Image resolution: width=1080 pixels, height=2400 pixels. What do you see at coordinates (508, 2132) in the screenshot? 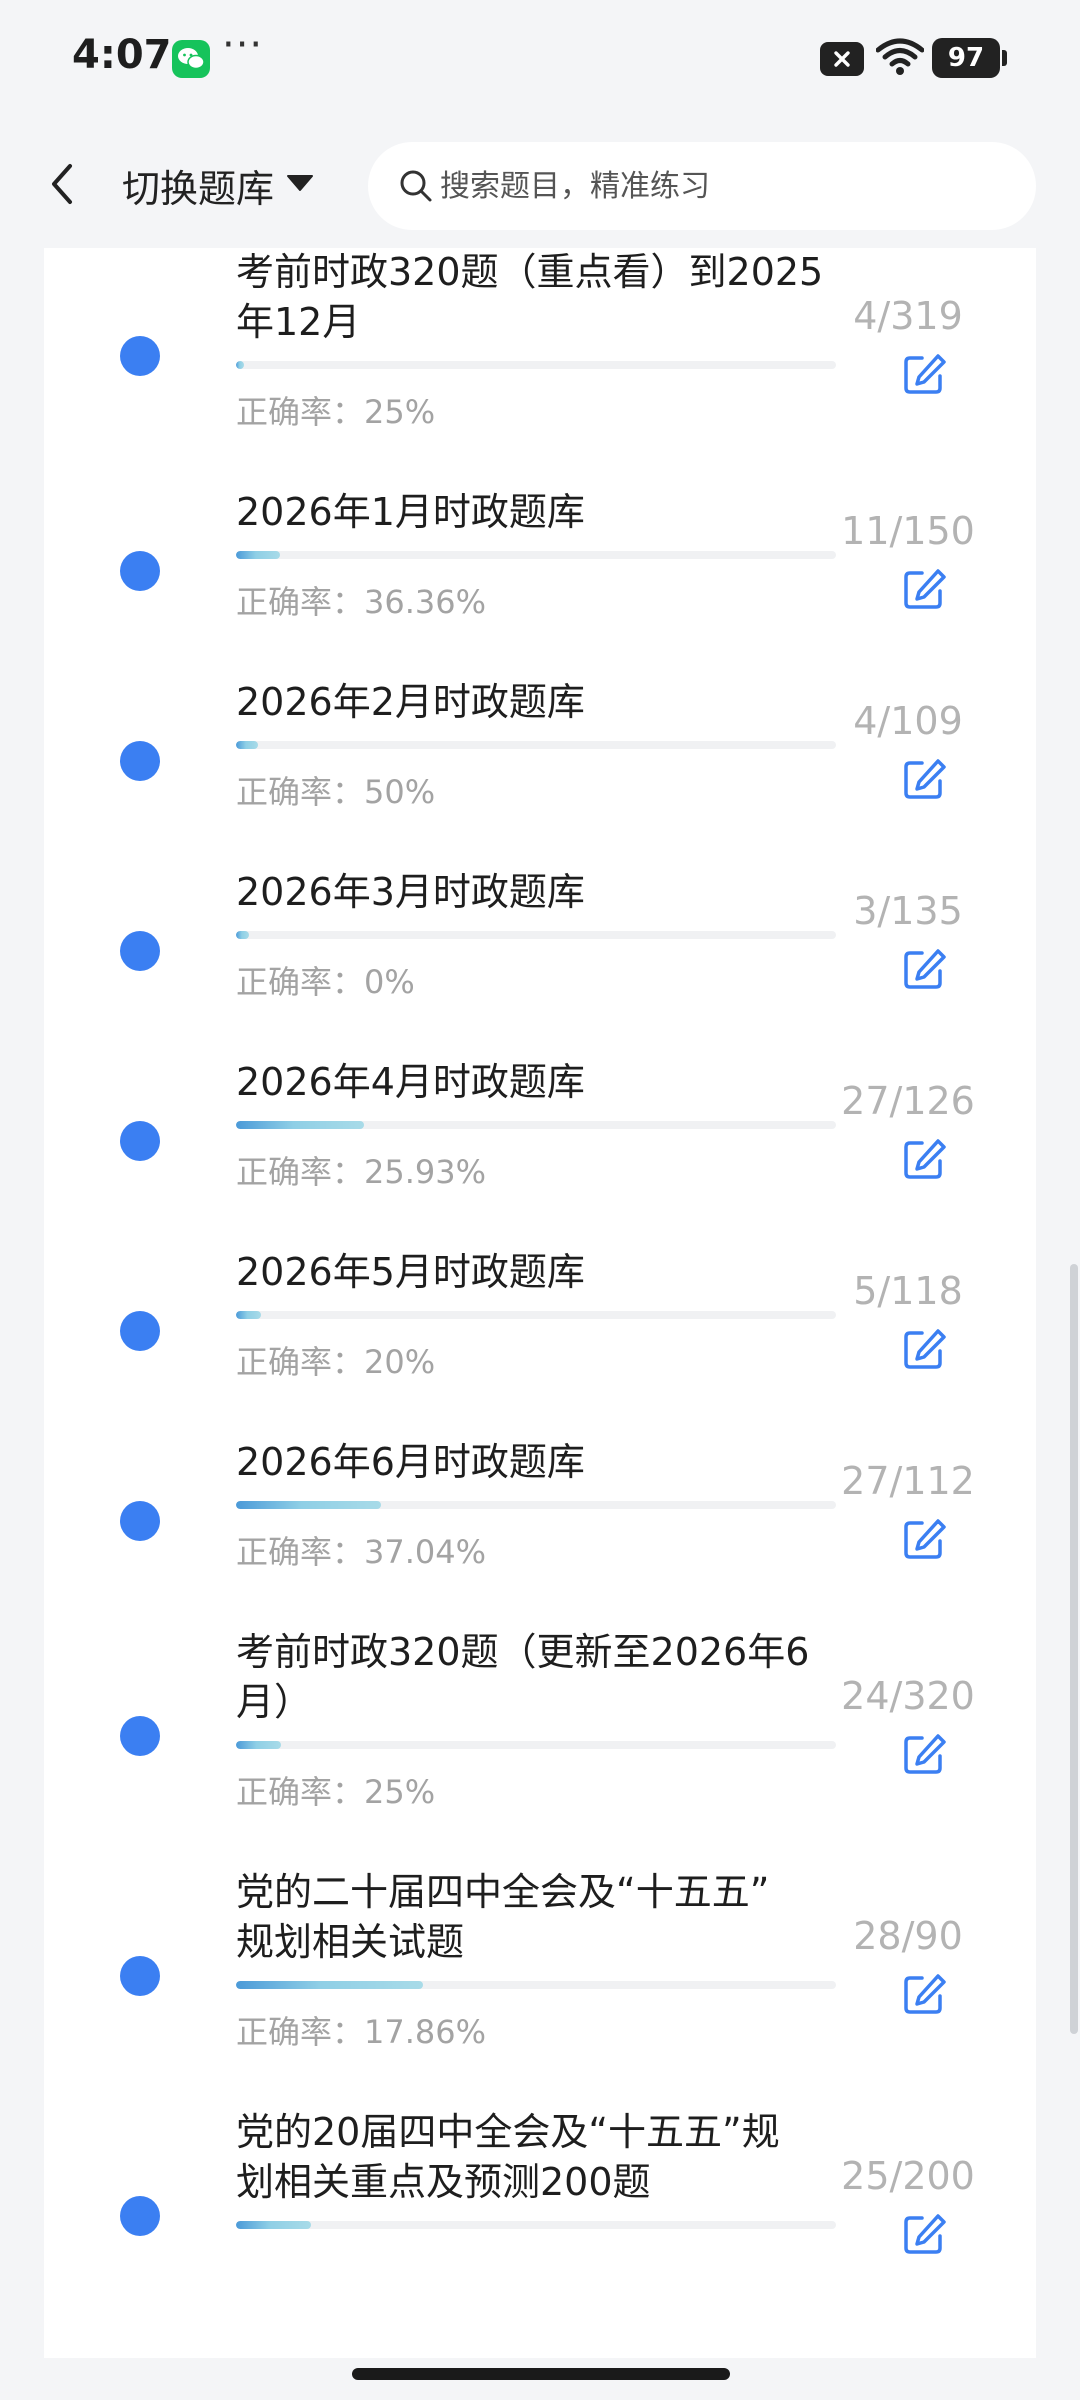
I see `item-title: 党的20届四中全会及“十五五”规` at bounding box center [508, 2132].